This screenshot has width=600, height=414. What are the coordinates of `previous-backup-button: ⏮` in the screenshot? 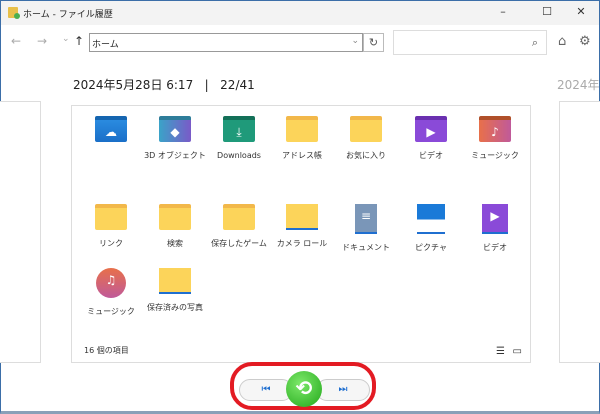 It's located at (266, 390).